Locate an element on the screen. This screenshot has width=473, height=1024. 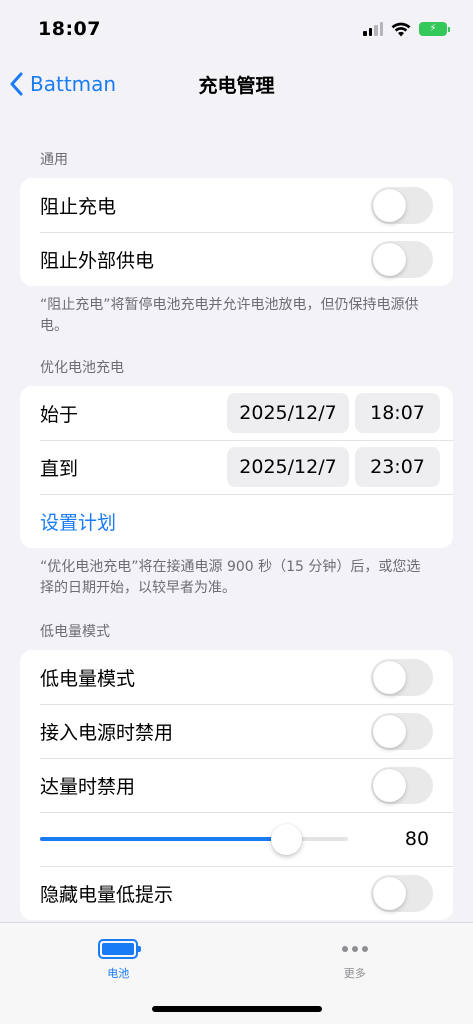
row-start: 始于 2025/12/7 18:07 is located at coordinates (236, 413).